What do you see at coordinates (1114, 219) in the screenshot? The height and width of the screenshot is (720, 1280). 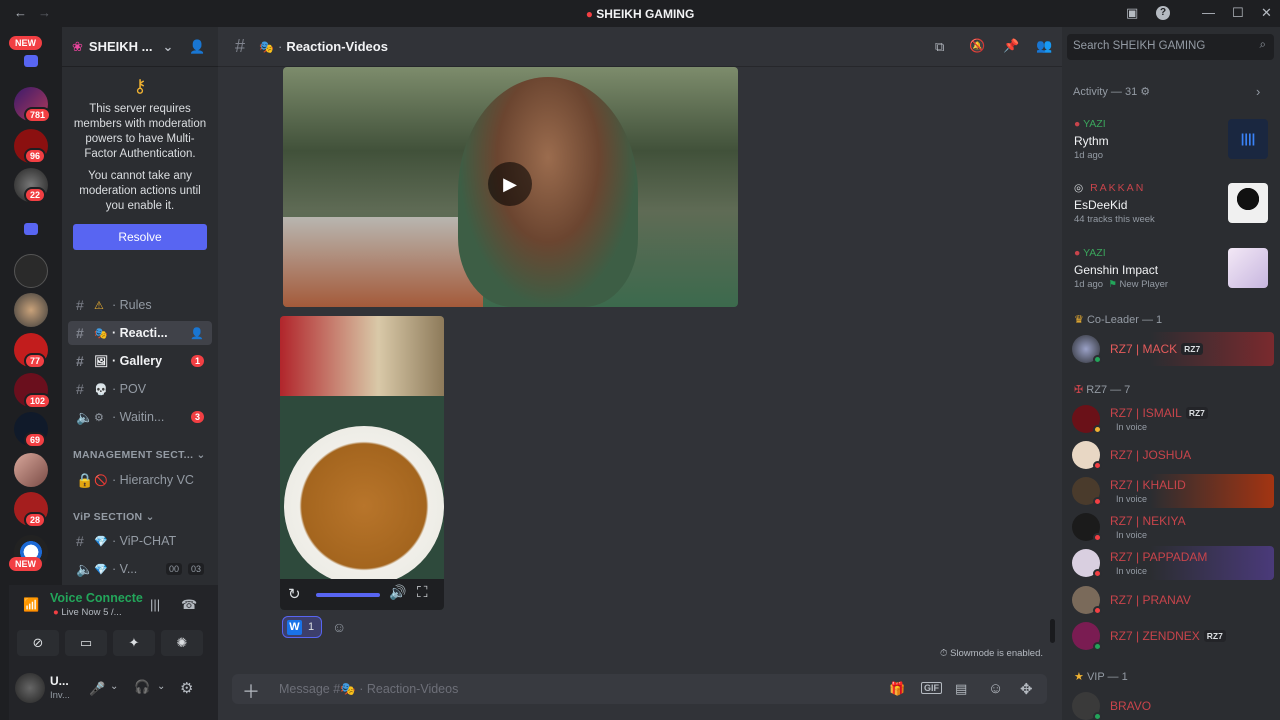 I see `activity-sub: 44 tracks this week` at bounding box center [1114, 219].